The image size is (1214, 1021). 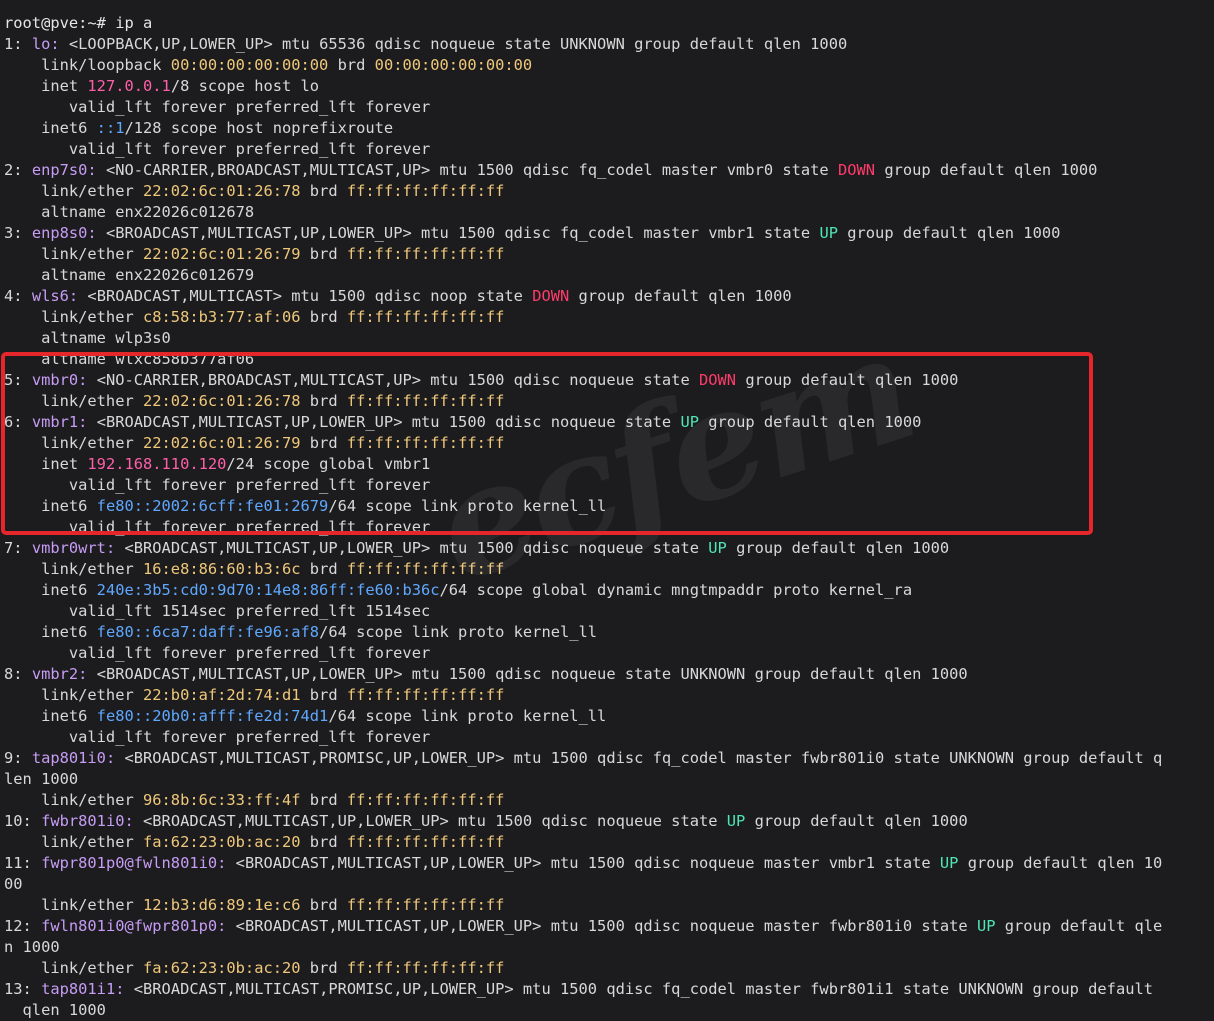 What do you see at coordinates (129, 212) in the screenshot?
I see `output-text: altname enx22026c012678` at bounding box center [129, 212].